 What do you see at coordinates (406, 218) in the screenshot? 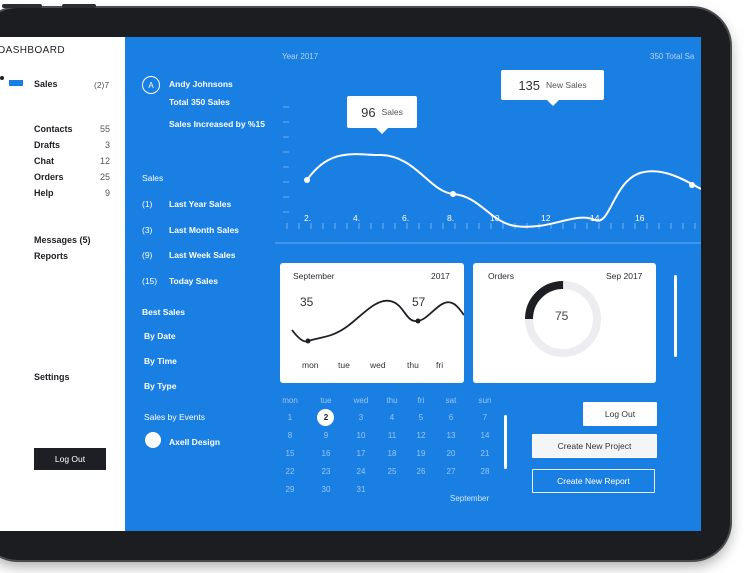
I see `chart-x-label: 6.` at bounding box center [406, 218].